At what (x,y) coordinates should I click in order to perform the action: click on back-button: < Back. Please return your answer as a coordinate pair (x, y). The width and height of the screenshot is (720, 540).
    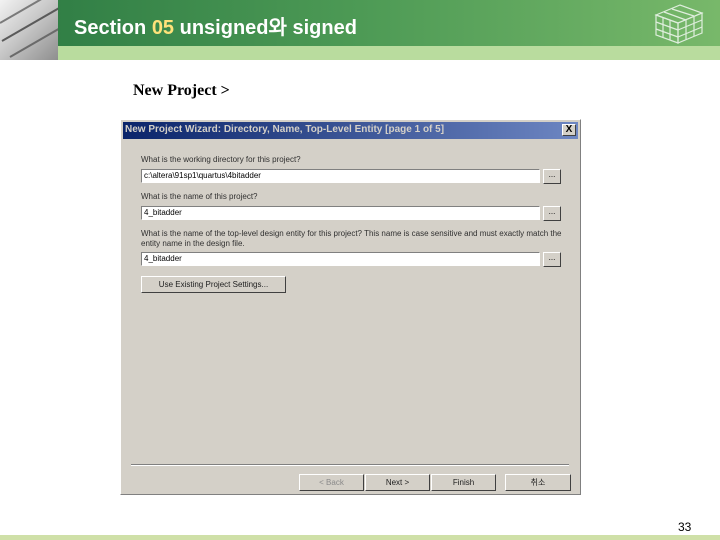
    Looking at the image, I should click on (331, 482).